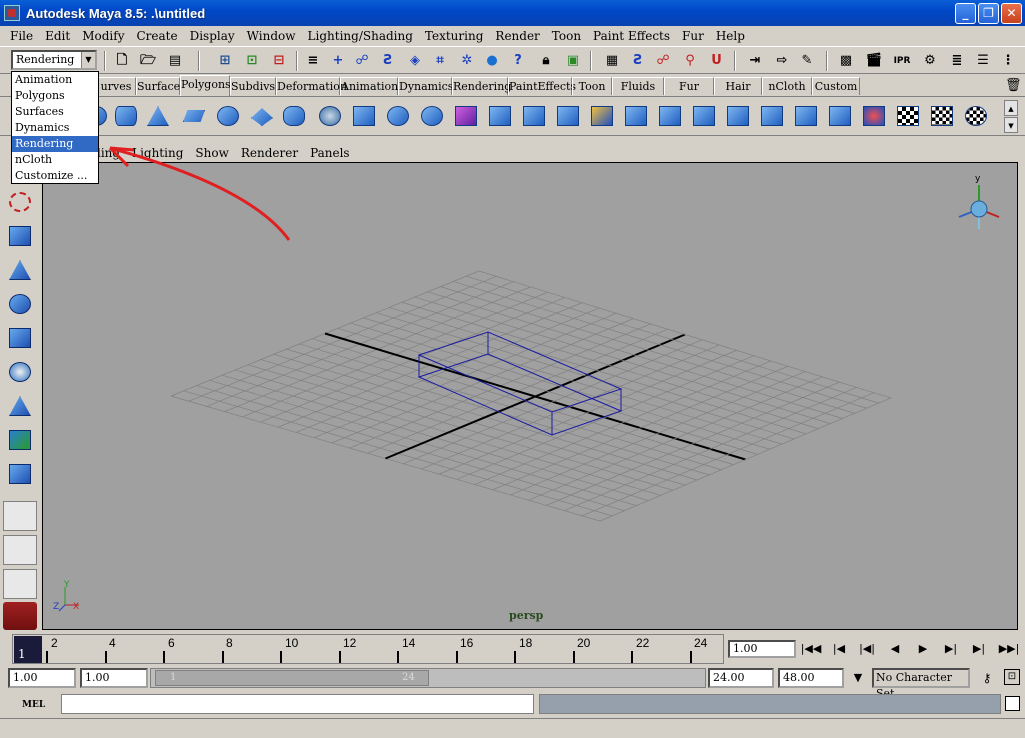 Image resolution: width=1025 pixels, height=738 pixels. I want to click on lock-icon: 🔒︎, so click(546, 61).